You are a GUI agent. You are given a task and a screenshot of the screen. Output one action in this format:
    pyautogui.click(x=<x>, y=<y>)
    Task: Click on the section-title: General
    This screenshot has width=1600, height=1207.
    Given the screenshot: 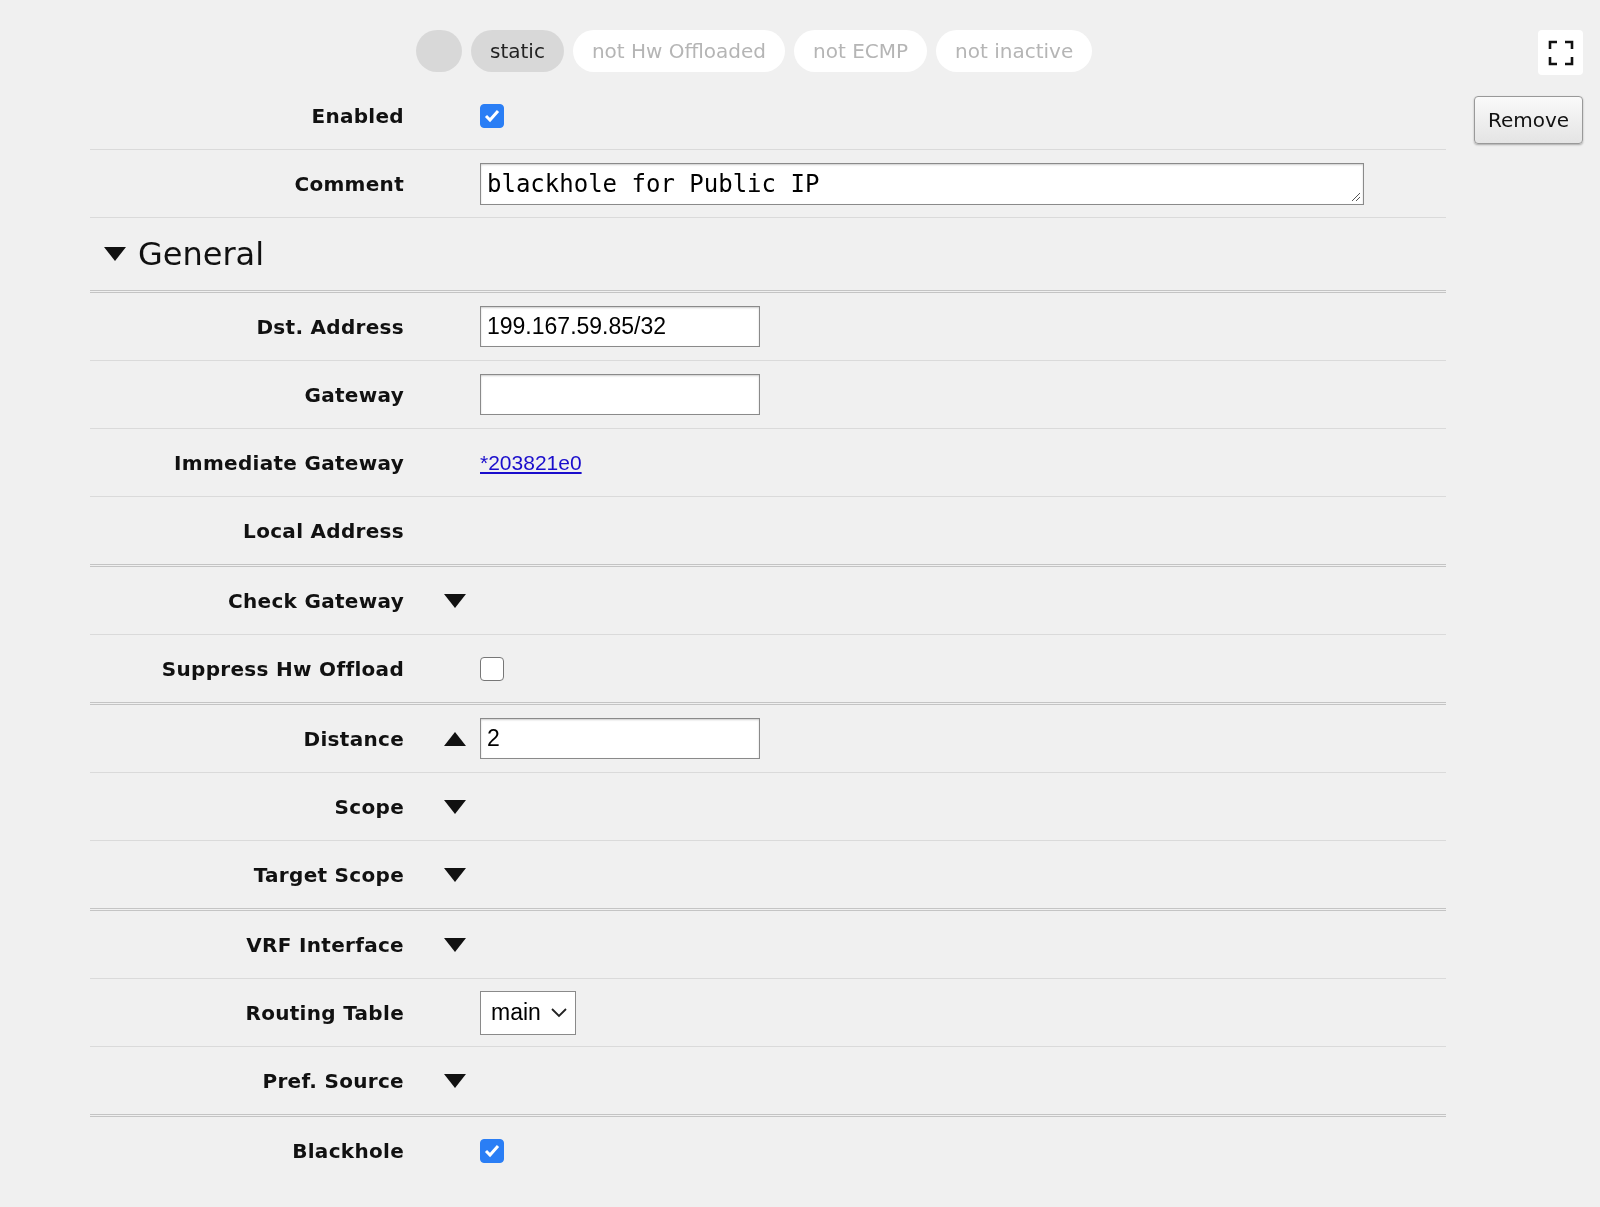 What is the action you would take?
    pyautogui.click(x=201, y=254)
    